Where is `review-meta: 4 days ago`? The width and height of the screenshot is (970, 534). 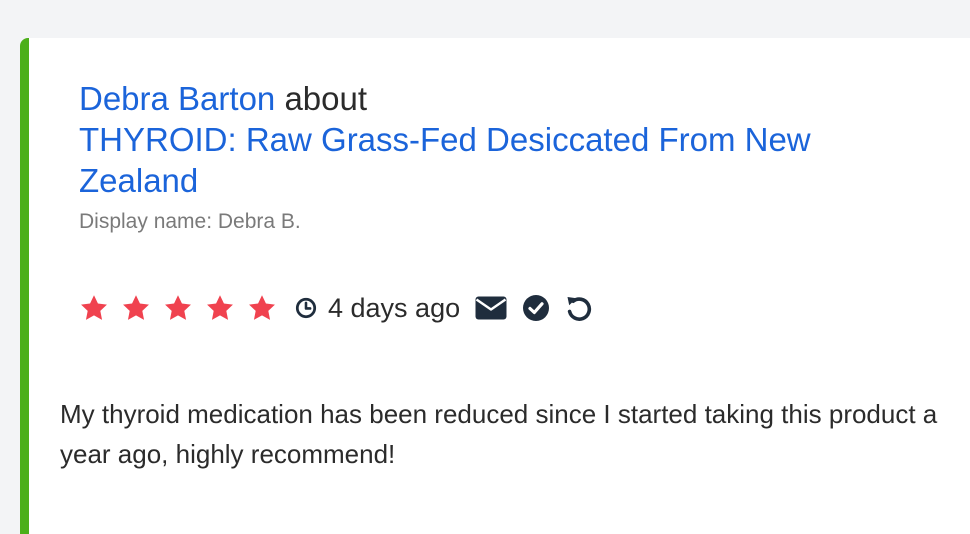
review-meta: 4 days ago is located at coordinates (336, 308).